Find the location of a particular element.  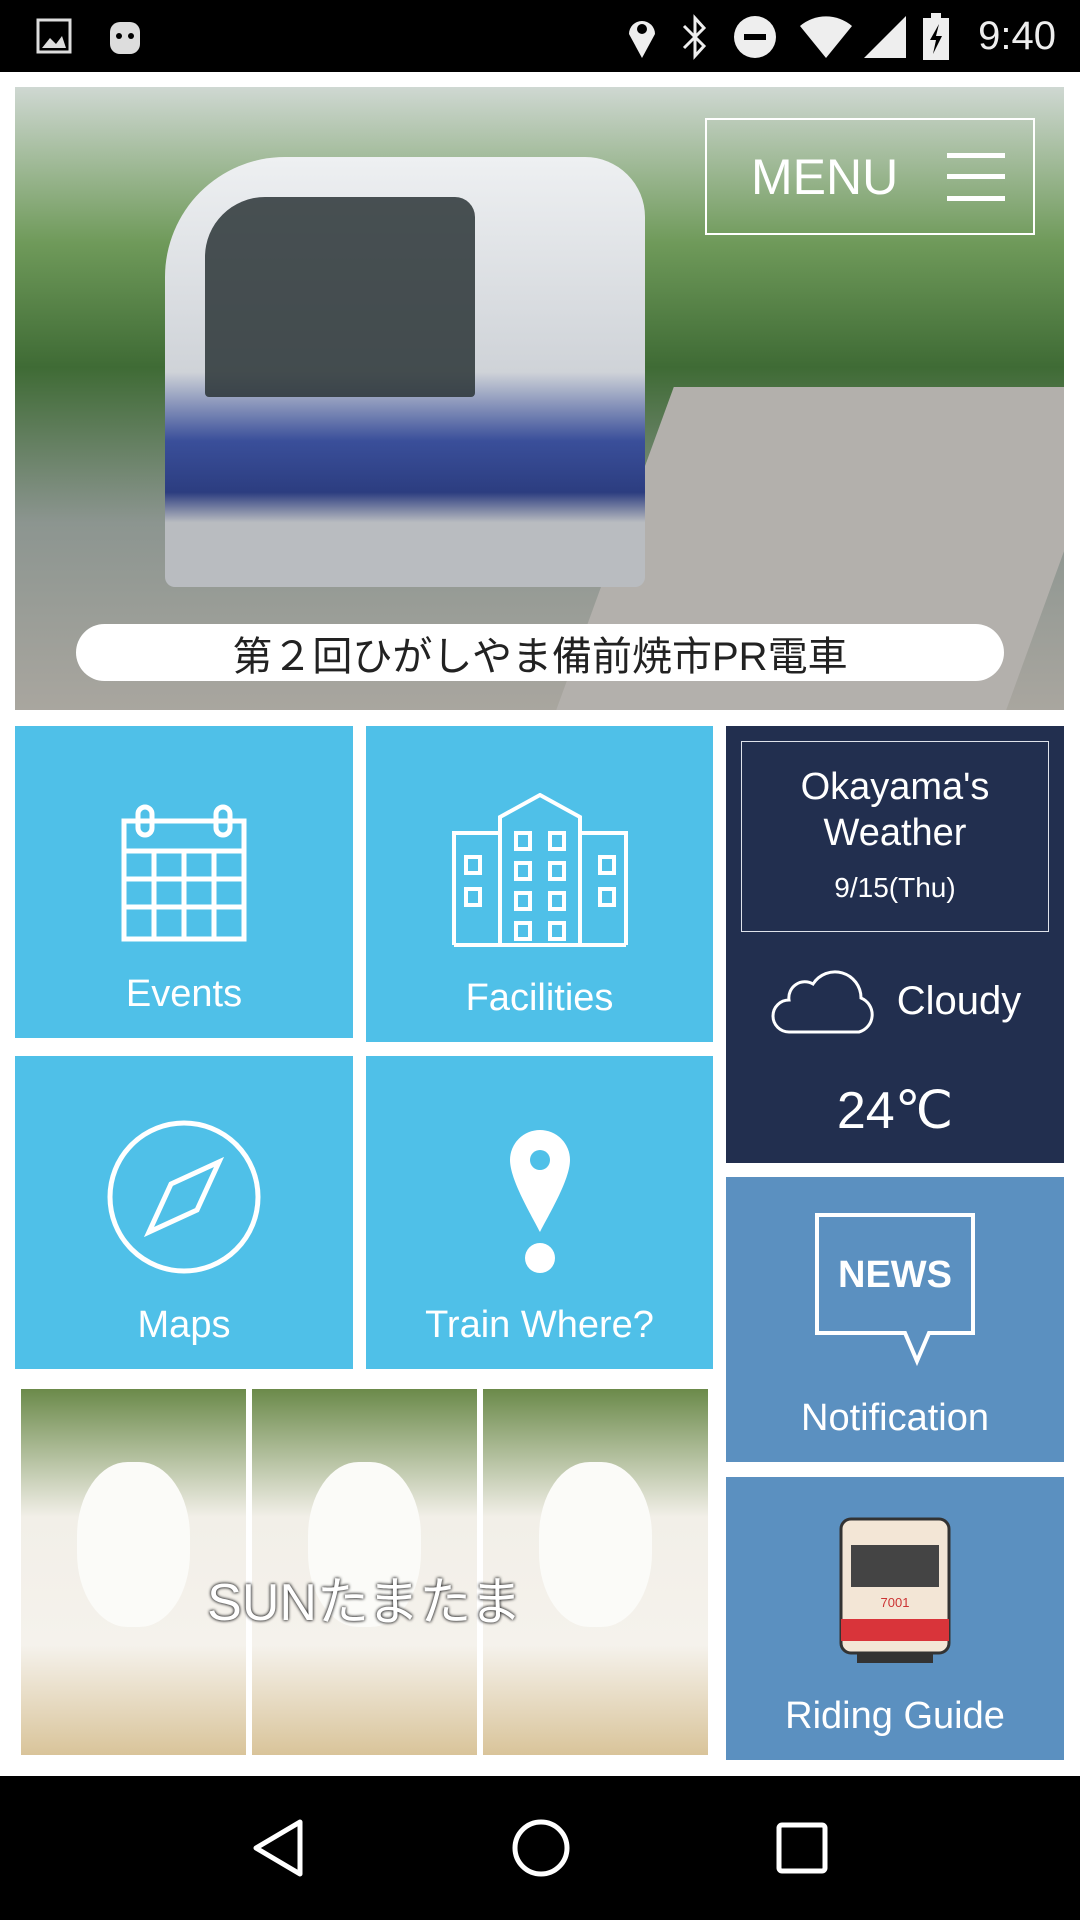

battery-charging-icon is located at coordinates (936, 36).